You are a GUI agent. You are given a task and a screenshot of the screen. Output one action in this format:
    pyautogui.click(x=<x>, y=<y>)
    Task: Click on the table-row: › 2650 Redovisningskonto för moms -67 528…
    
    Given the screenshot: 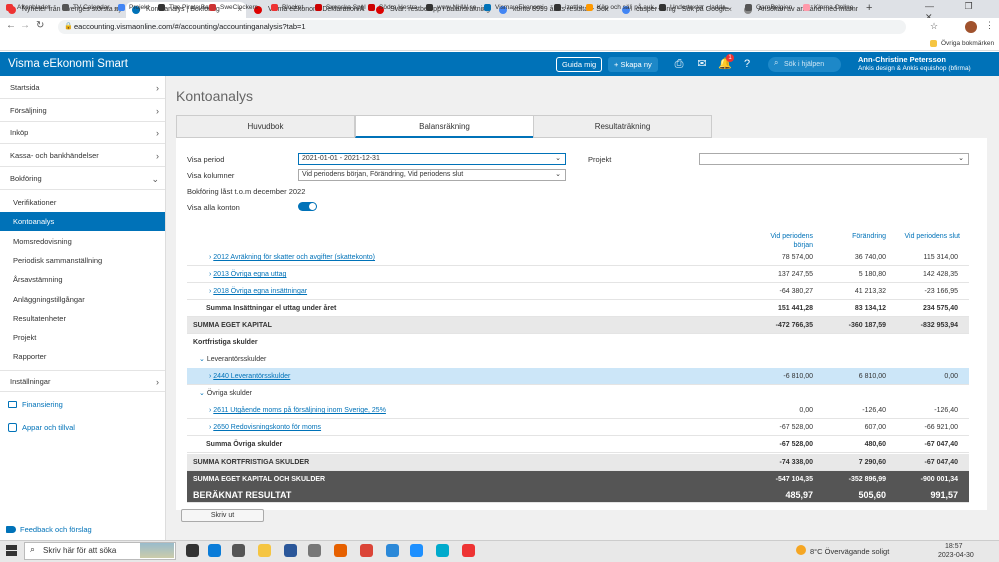 What is the action you would take?
    pyautogui.click(x=578, y=427)
    